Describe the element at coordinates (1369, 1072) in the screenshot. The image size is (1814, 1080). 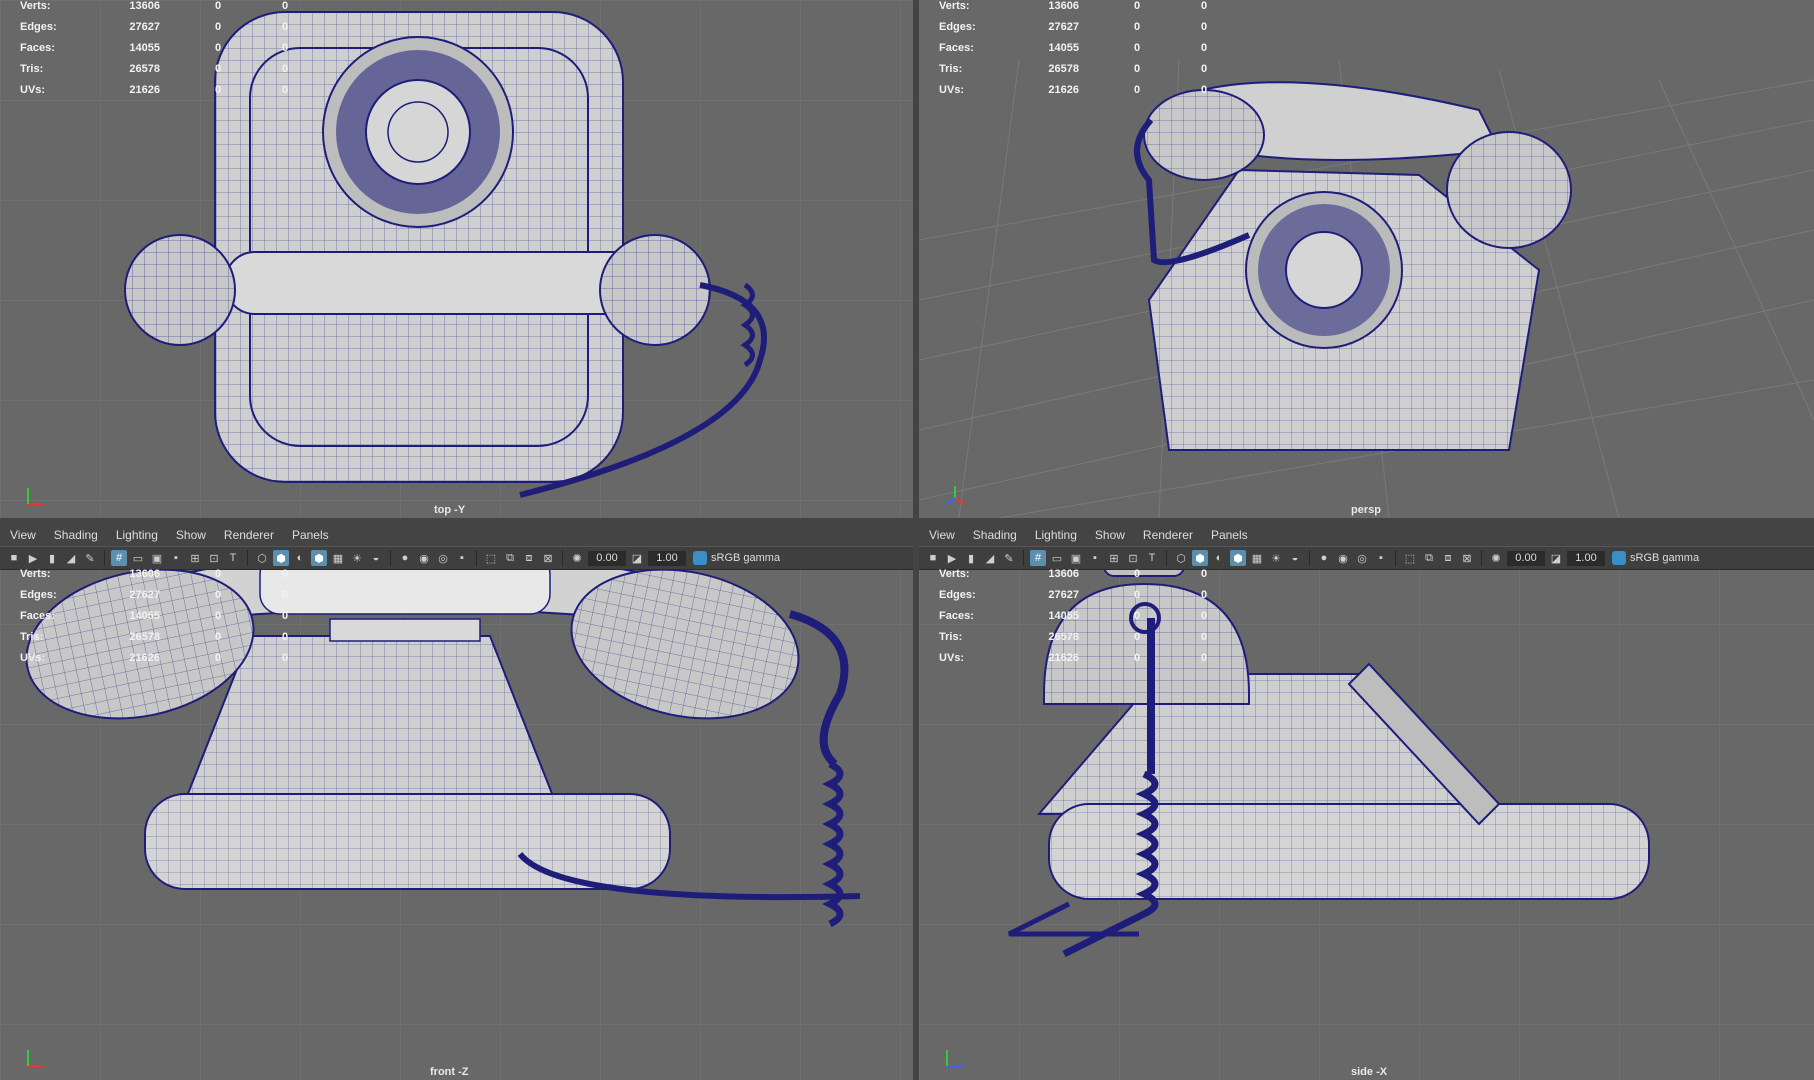
I see `camera-label-side: side -X` at that location.